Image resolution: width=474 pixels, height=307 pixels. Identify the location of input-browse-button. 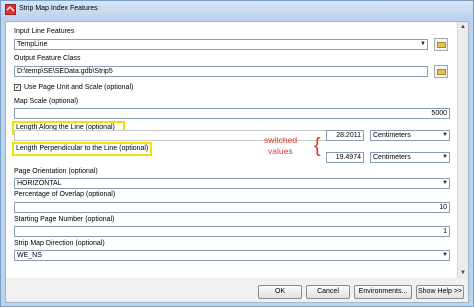
(441, 44).